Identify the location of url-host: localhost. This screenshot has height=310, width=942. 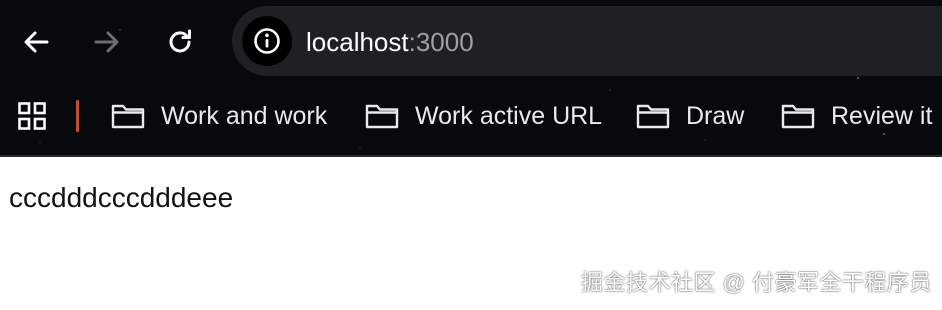
(357, 42).